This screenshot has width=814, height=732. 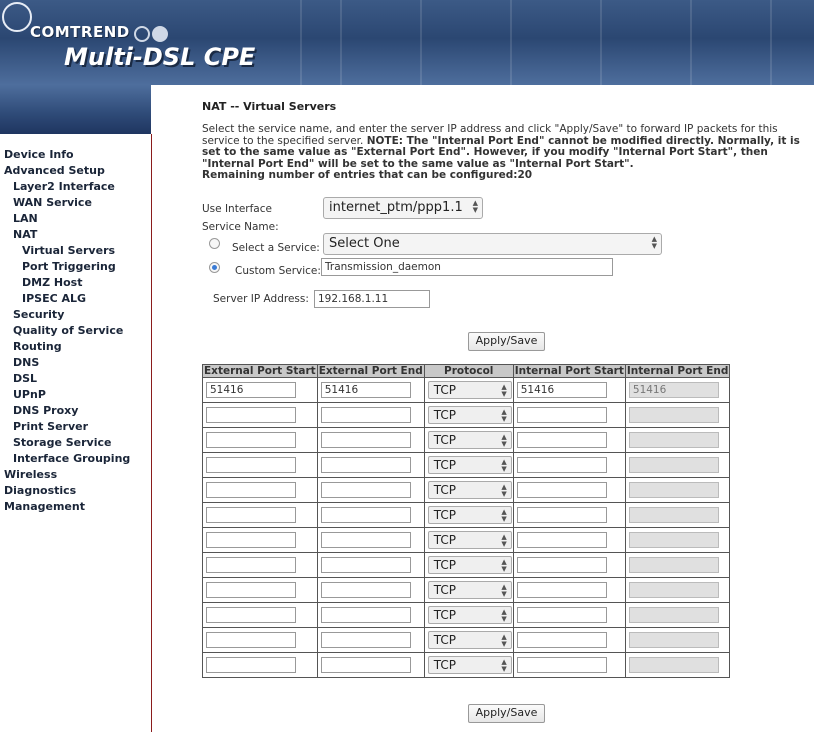 I want to click on sidebar-item-dsl: DSL, so click(x=25, y=378).